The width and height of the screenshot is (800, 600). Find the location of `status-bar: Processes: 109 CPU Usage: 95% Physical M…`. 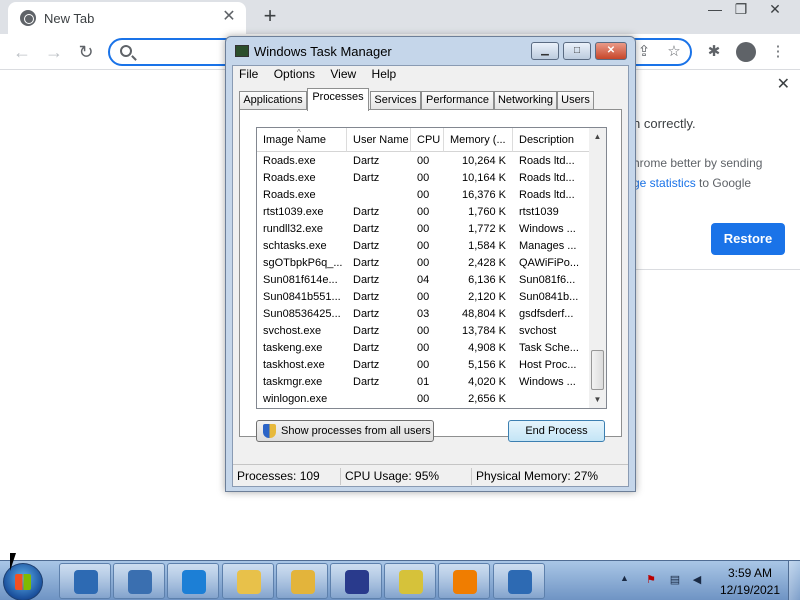

status-bar: Processes: 109 CPU Usage: 95% Physical M… is located at coordinates (430, 475).